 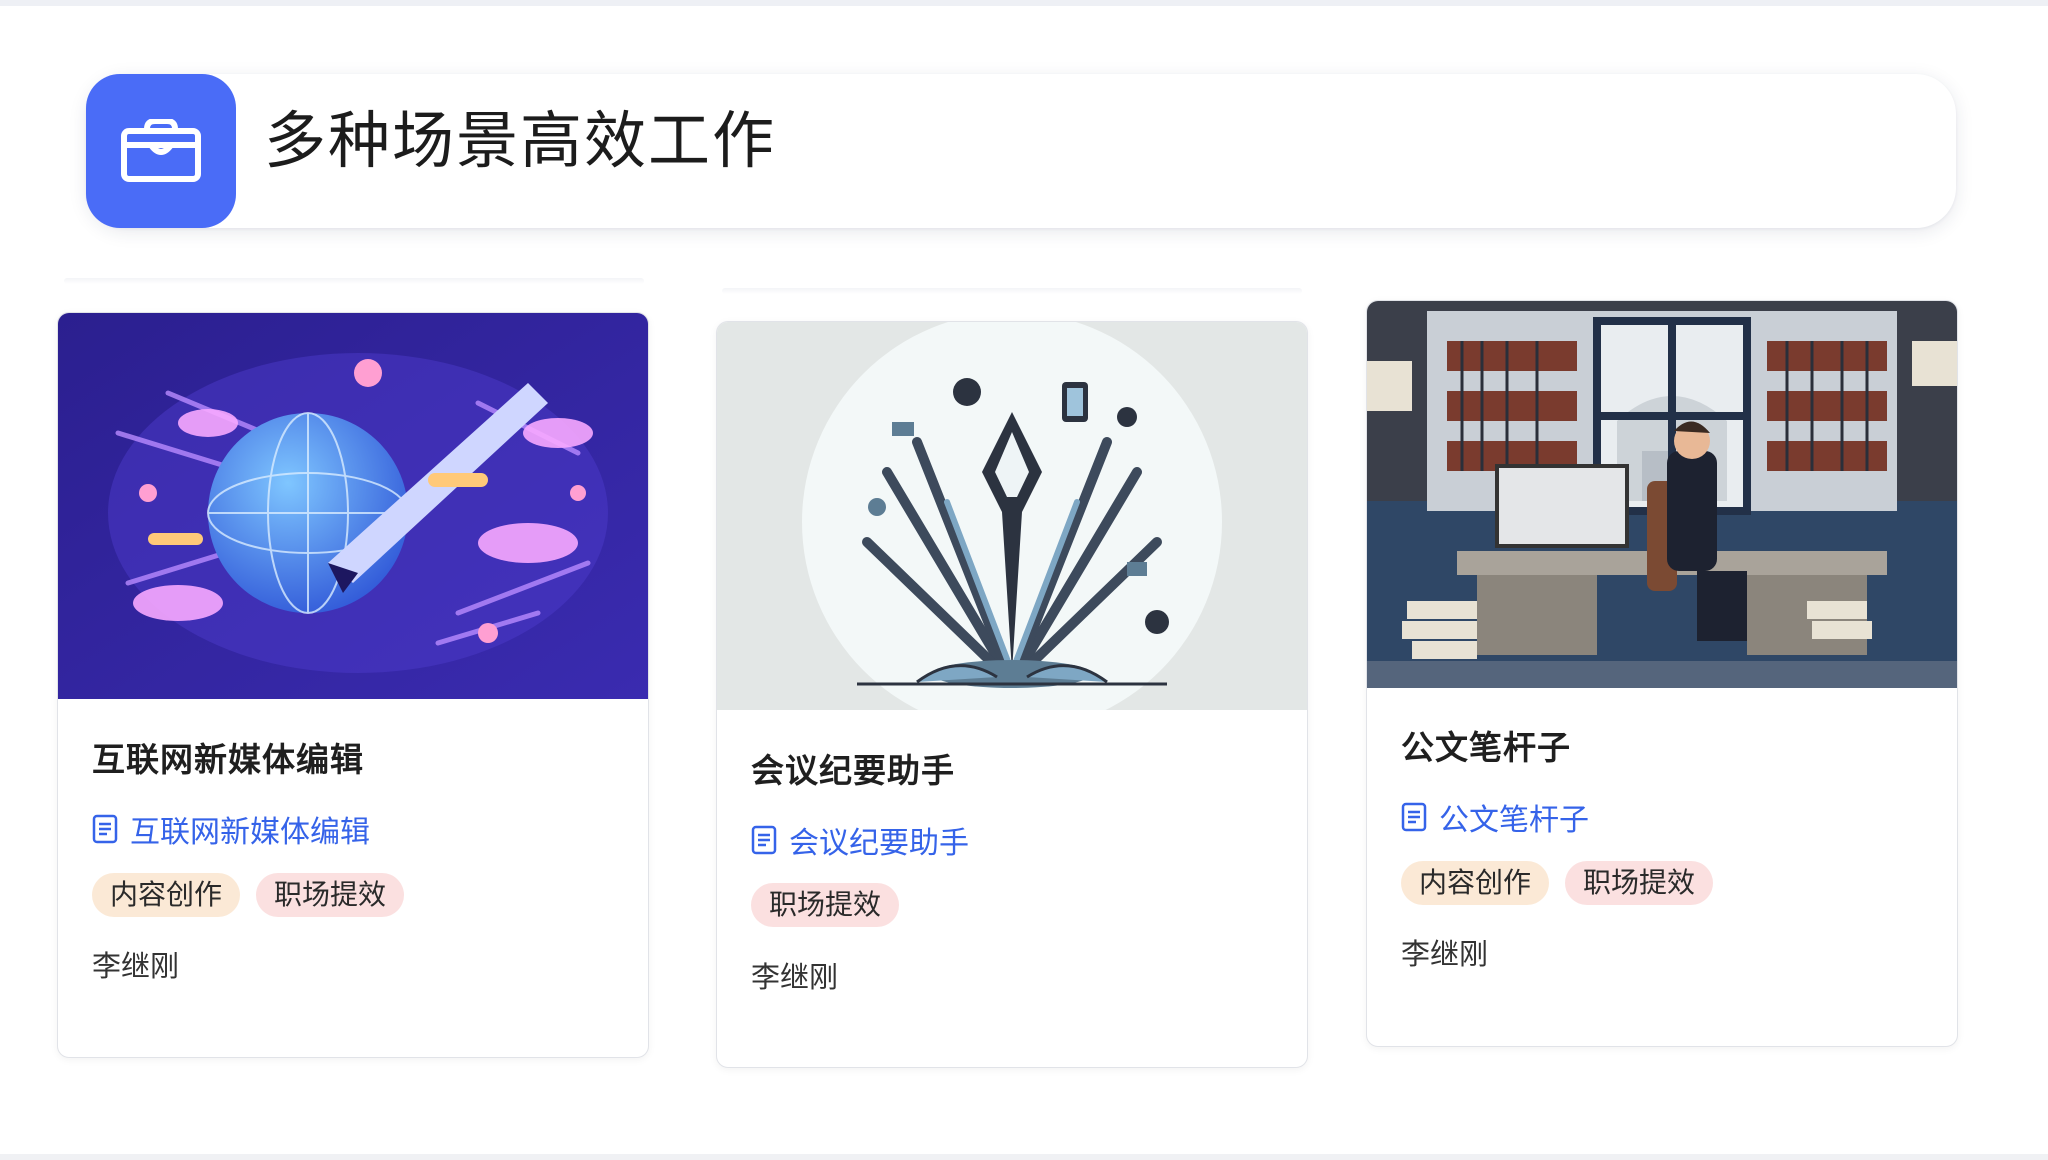 I want to click on card-image-digital-pen-globe, so click(x=353, y=506).